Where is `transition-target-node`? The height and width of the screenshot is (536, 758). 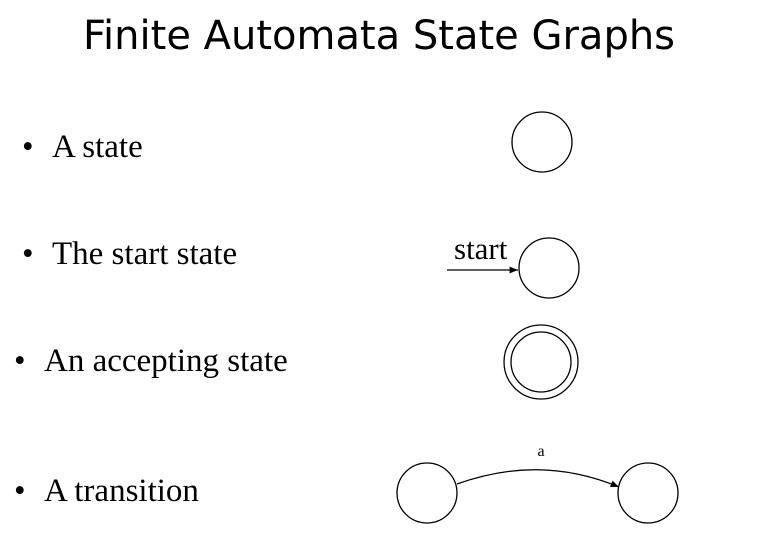
transition-target-node is located at coordinates (648, 493).